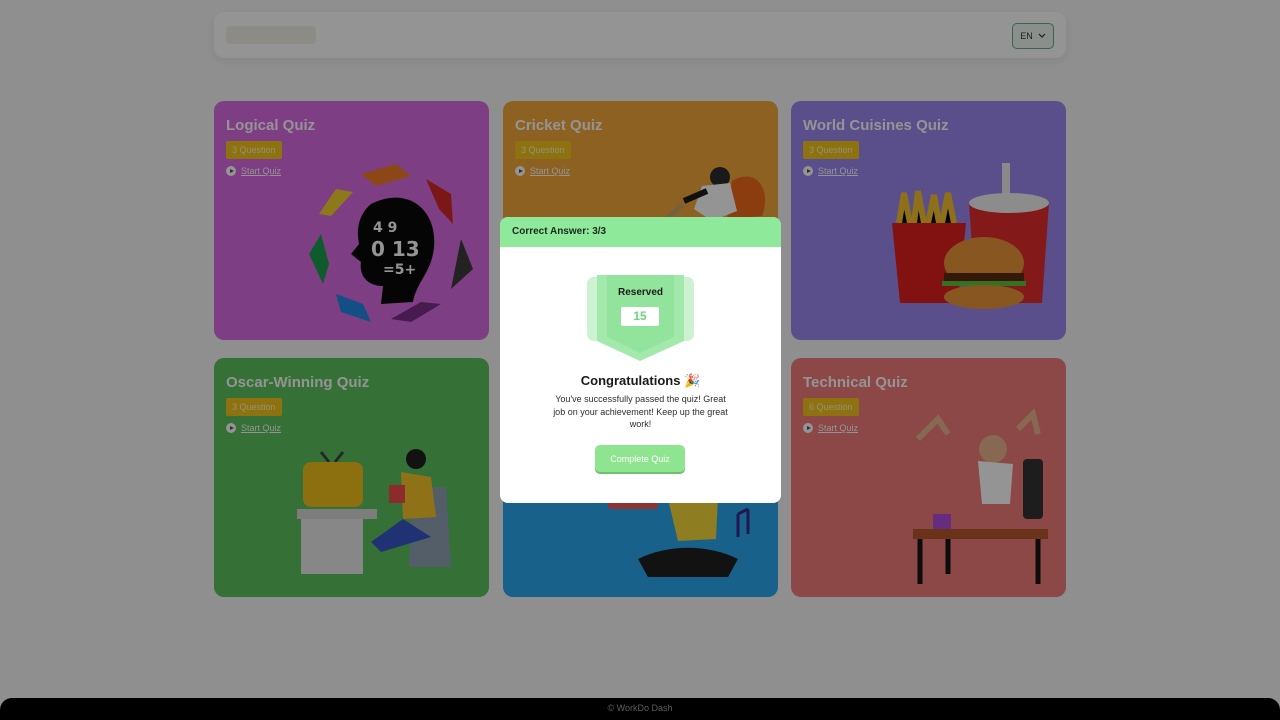 This screenshot has width=1280, height=720. Describe the element at coordinates (640, 316) in the screenshot. I see `reserved-value: 15` at that location.